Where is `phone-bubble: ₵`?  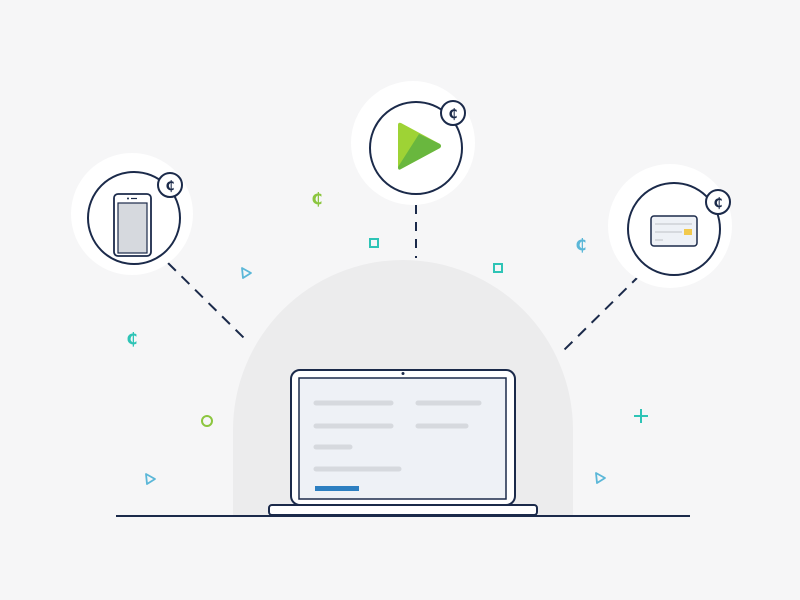
phone-bubble: ₵ is located at coordinates (132, 214).